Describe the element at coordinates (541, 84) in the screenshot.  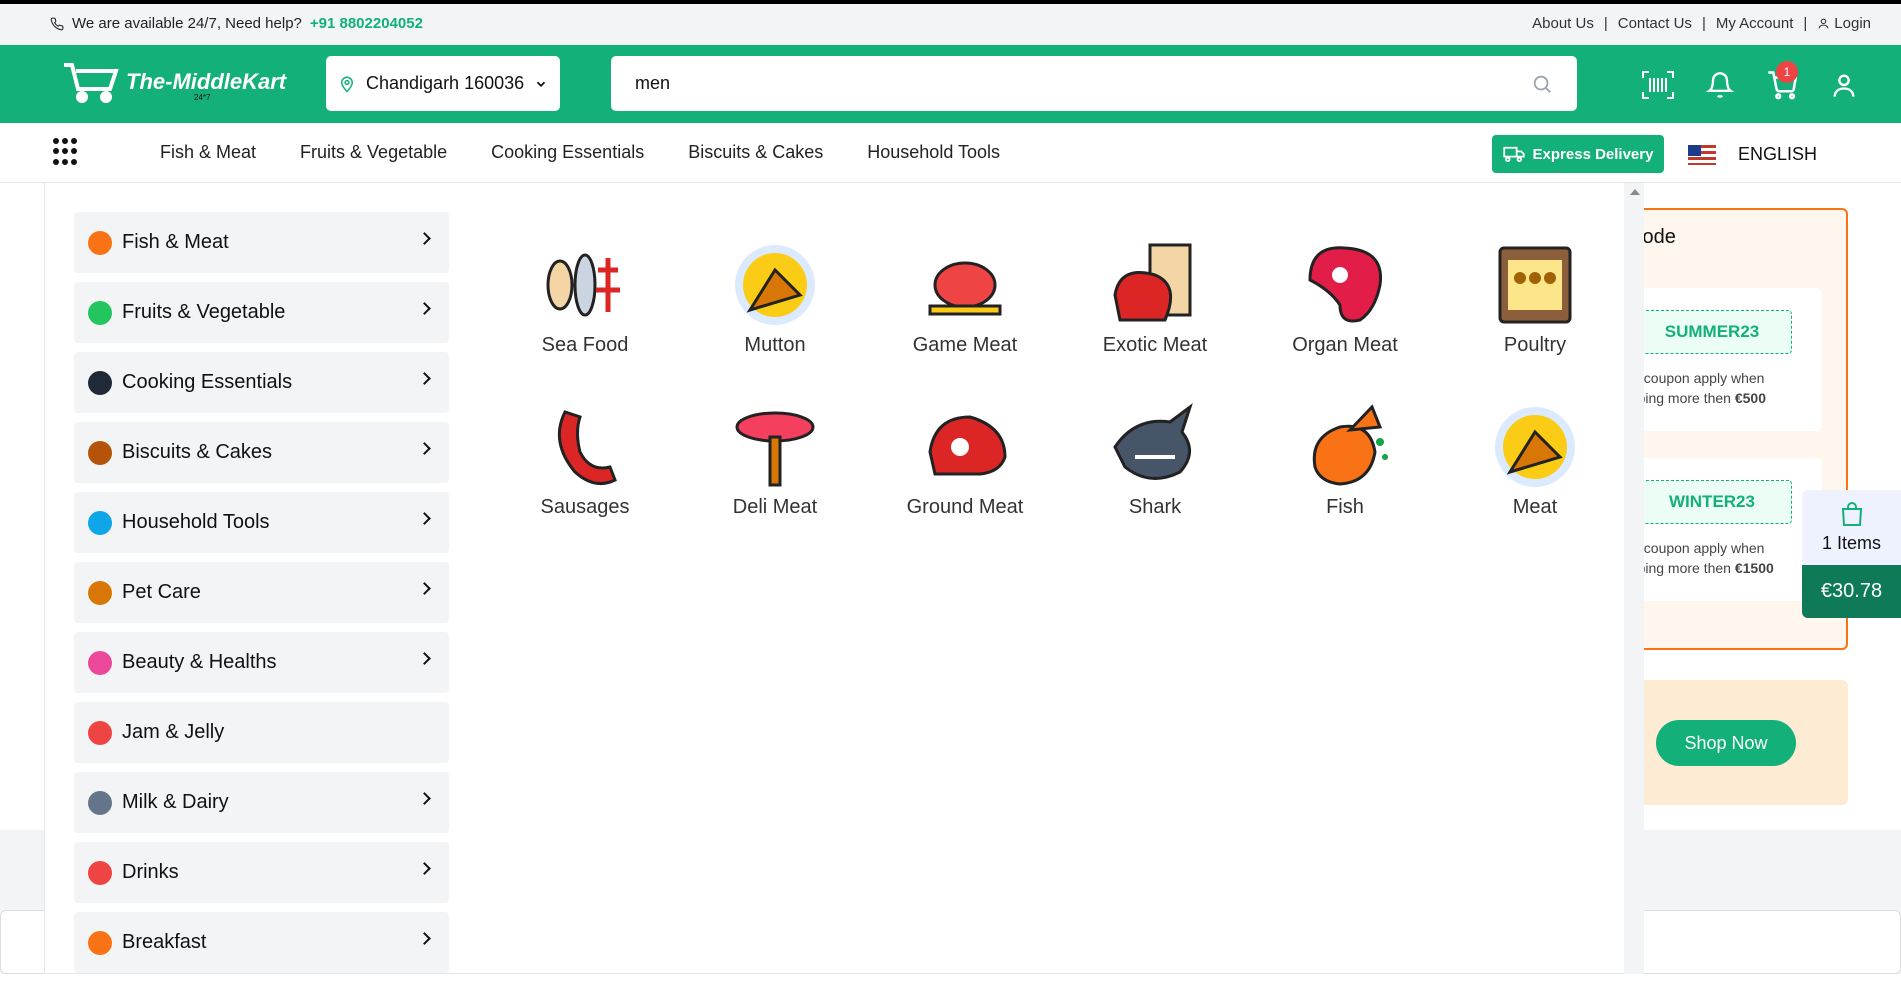
I see `chevron-down-icon` at that location.